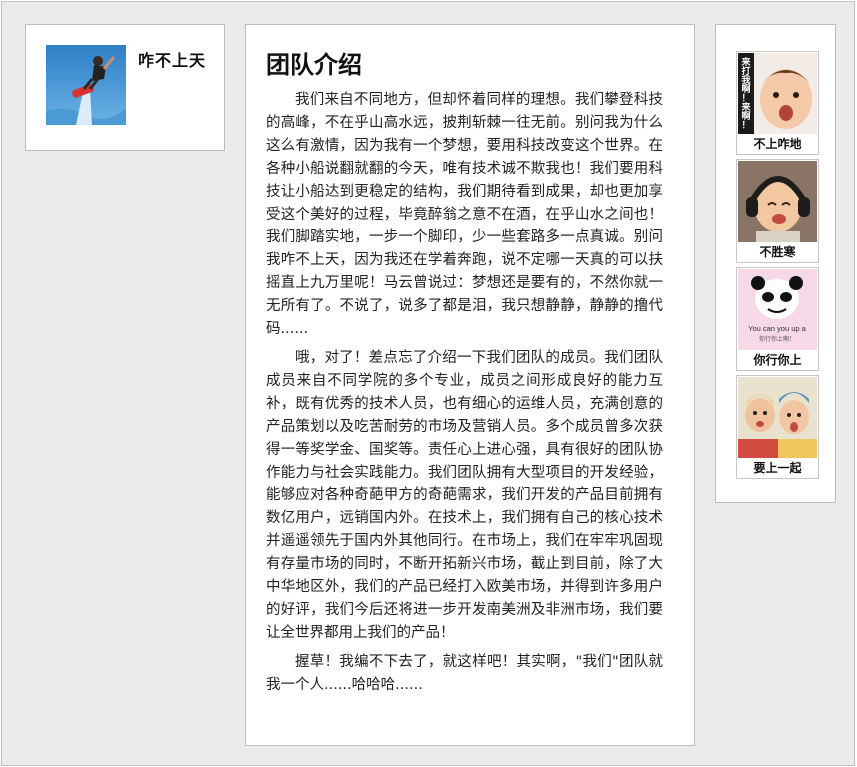  I want to click on baby-headphones-image-icon, so click(777, 201).